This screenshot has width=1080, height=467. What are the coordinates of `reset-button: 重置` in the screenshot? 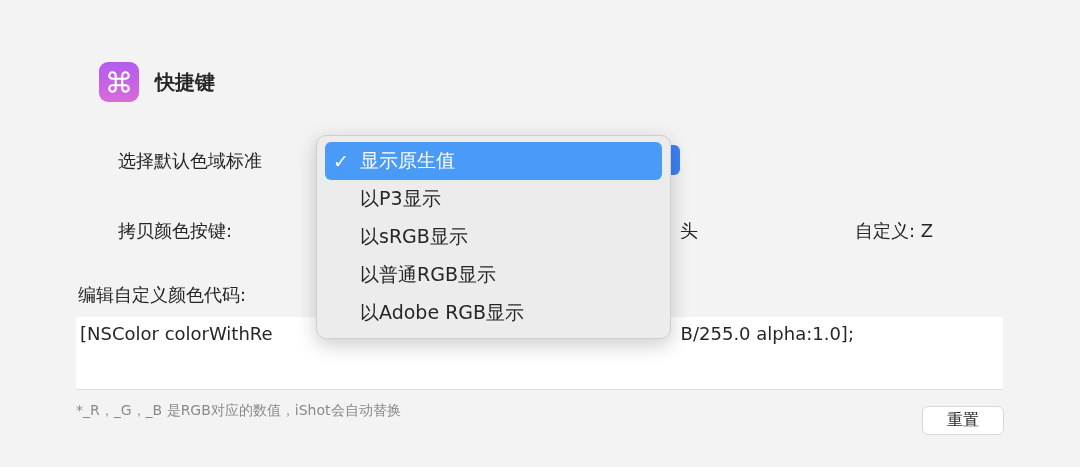 It's located at (963, 420).